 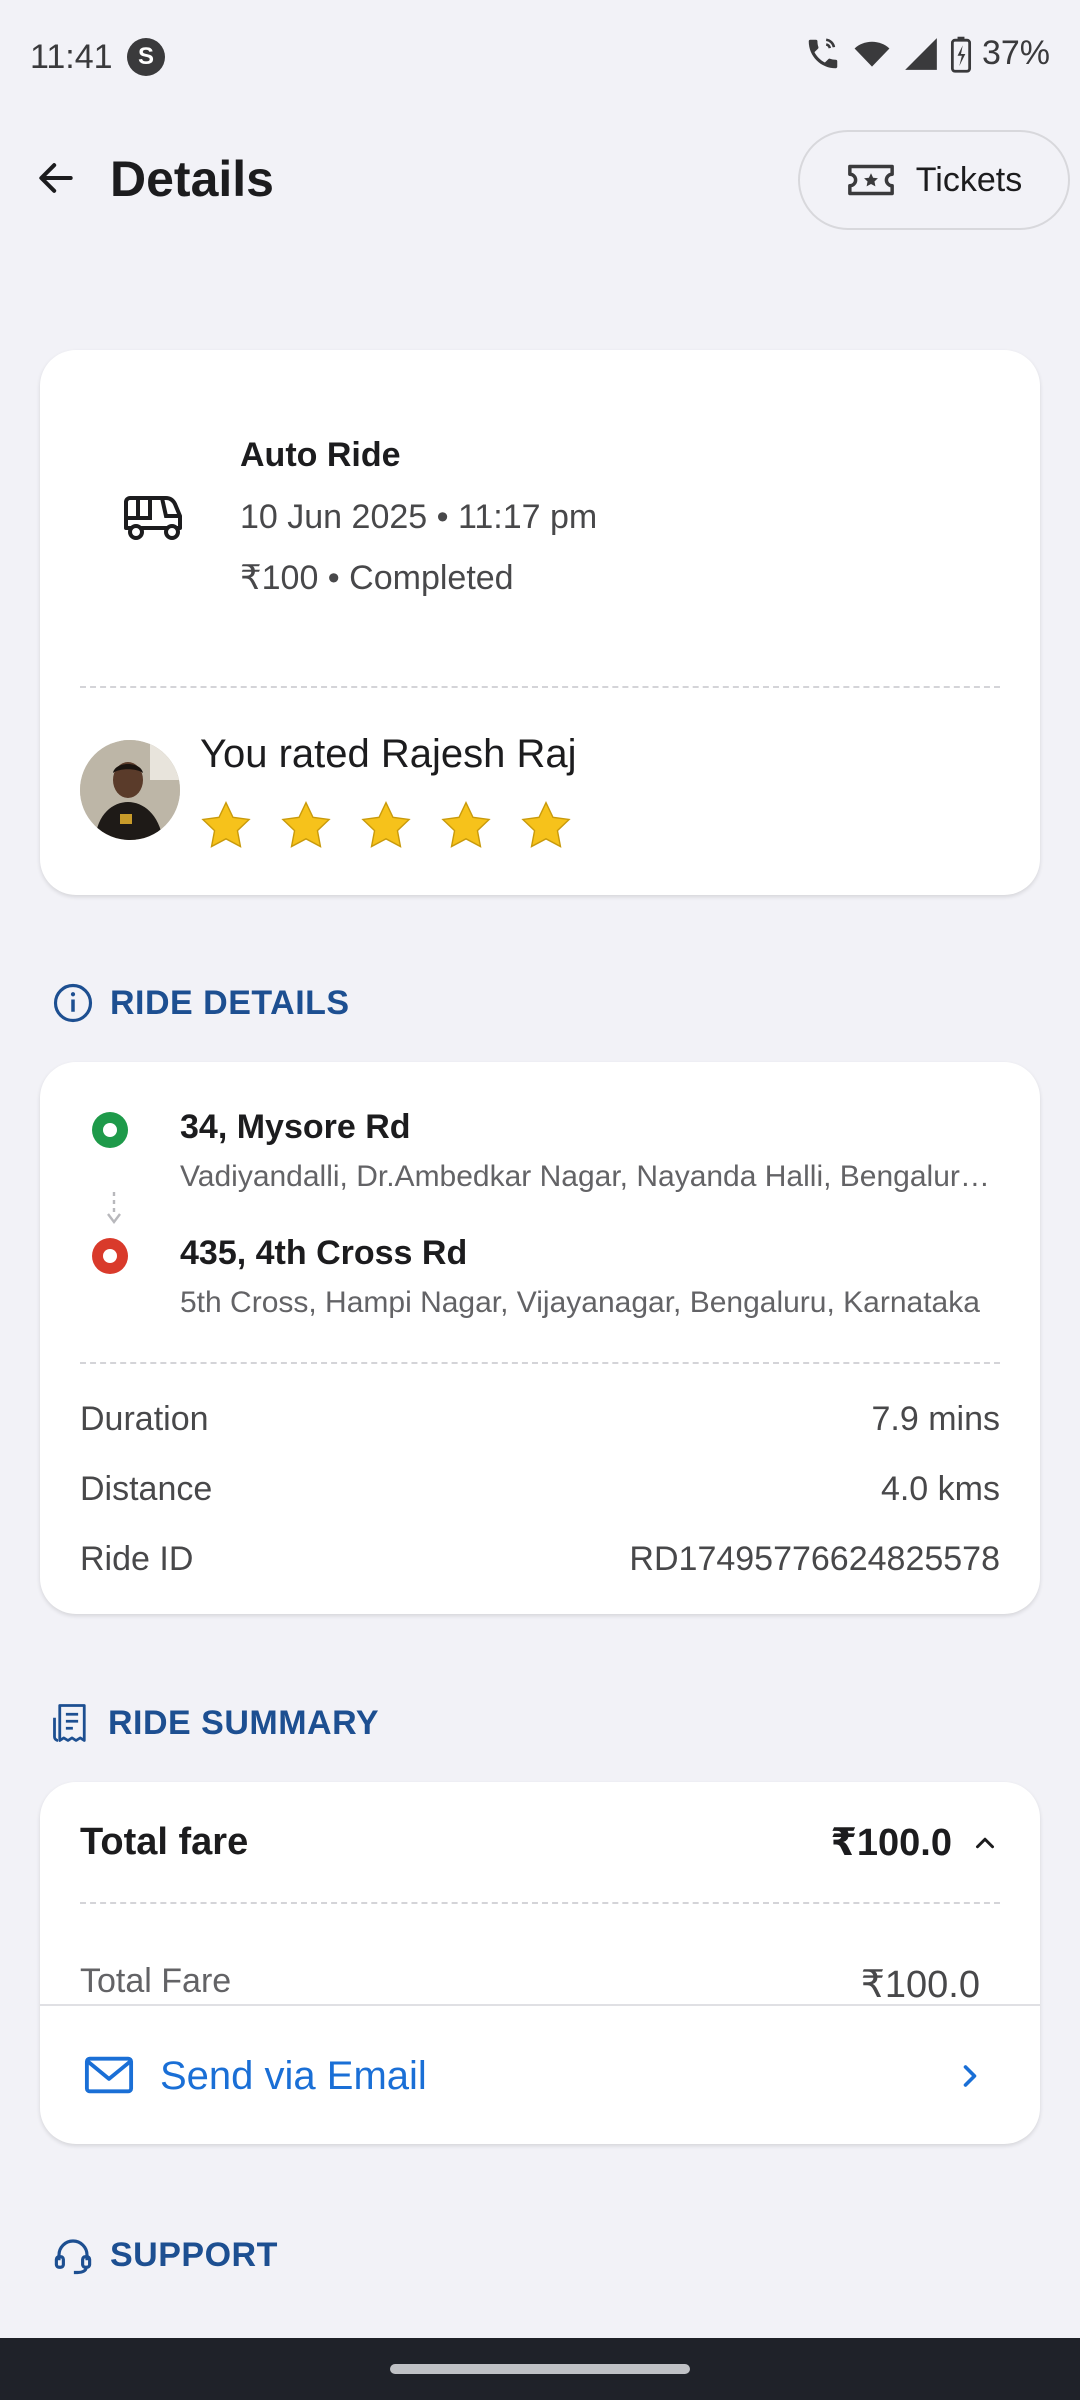 What do you see at coordinates (320, 455) in the screenshot?
I see `ride-type: Auto Ride` at bounding box center [320, 455].